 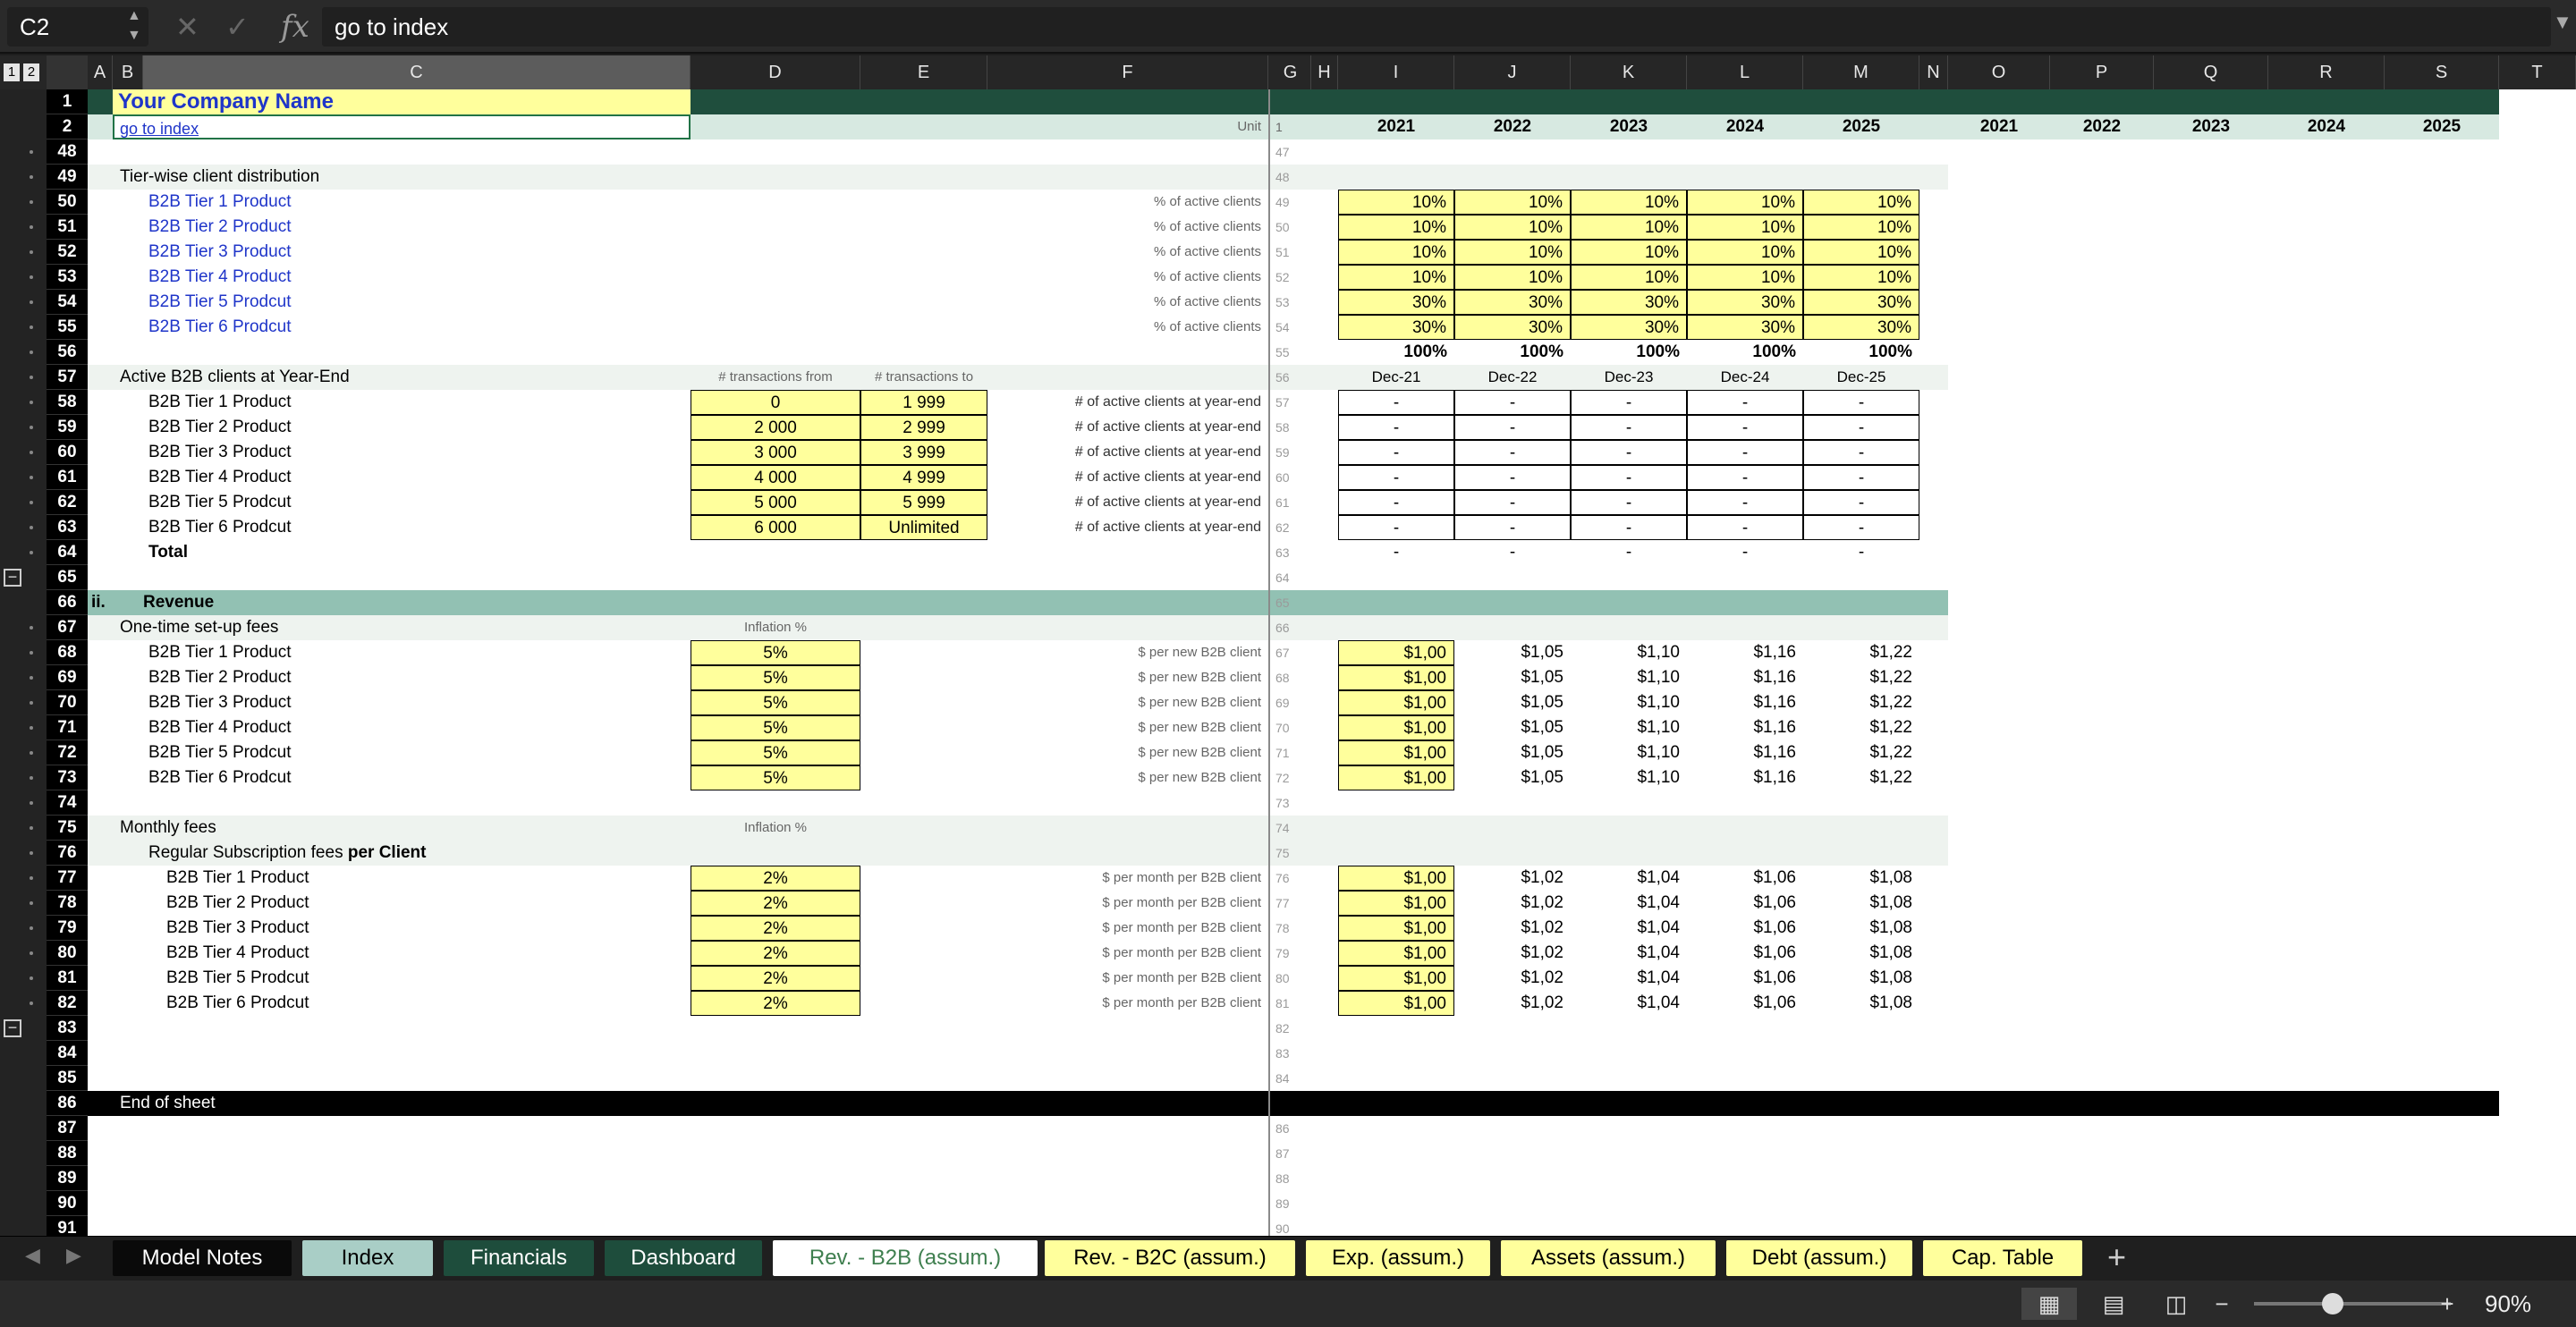 I want to click on row-header: 58, so click(x=67, y=402).